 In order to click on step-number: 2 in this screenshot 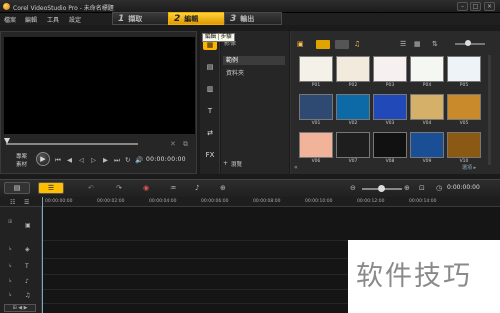, I will do `click(177, 19)`.